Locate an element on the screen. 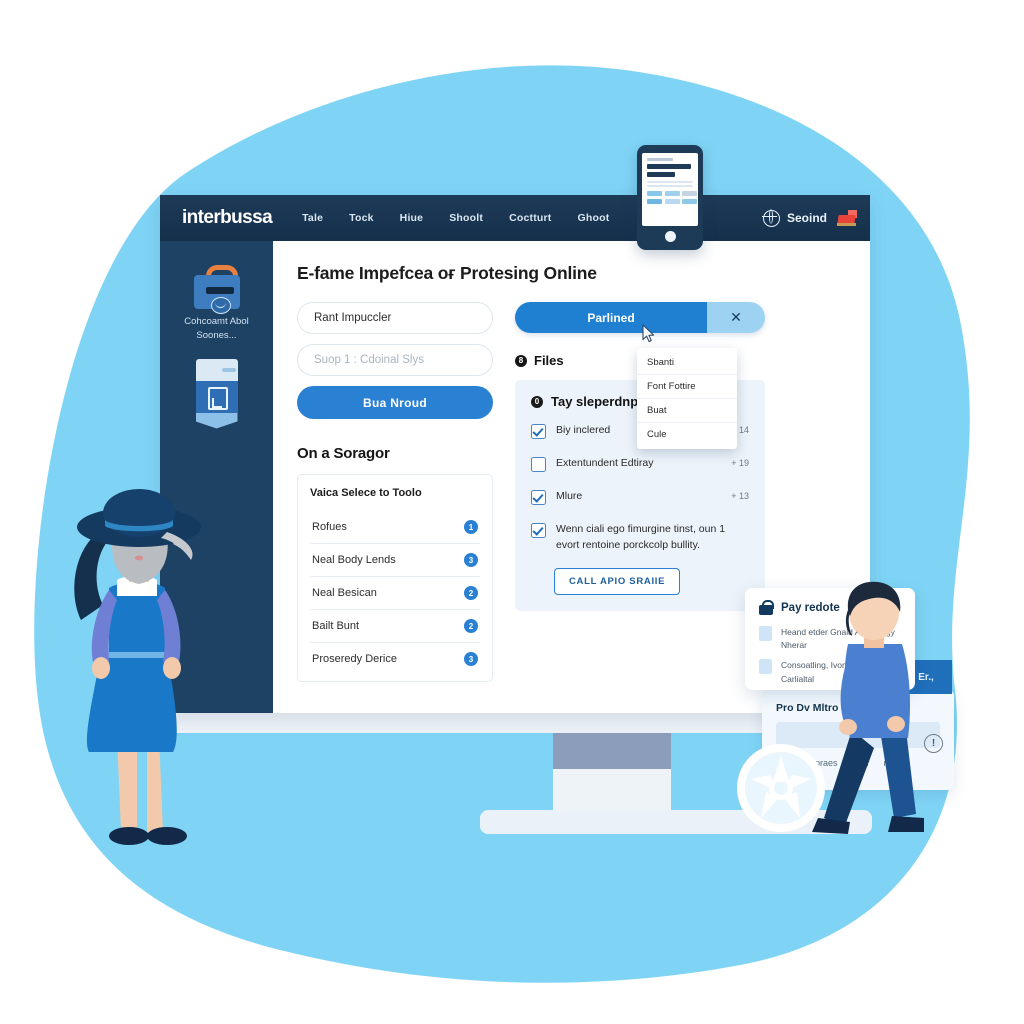  package-box-icon is located at coordinates (217, 394).